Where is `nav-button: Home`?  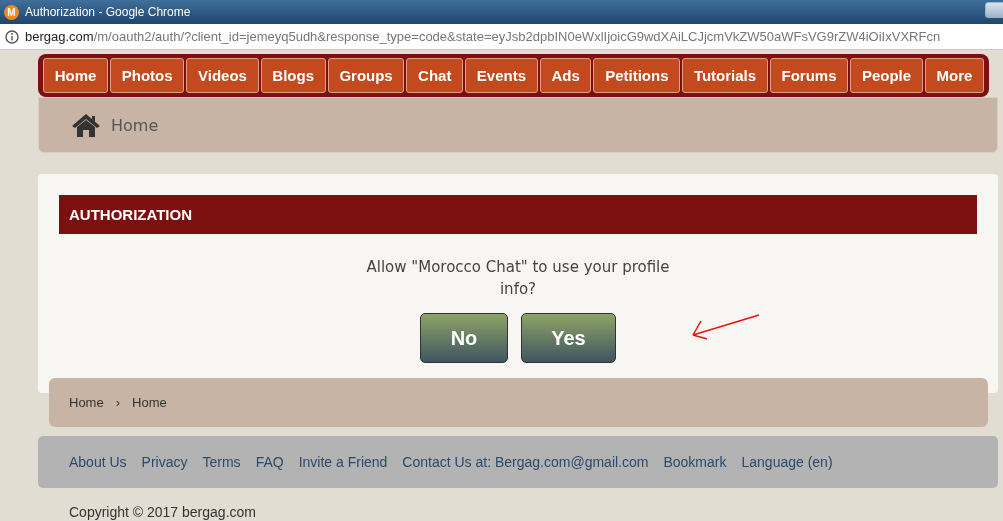
nav-button: Home is located at coordinates (76, 75).